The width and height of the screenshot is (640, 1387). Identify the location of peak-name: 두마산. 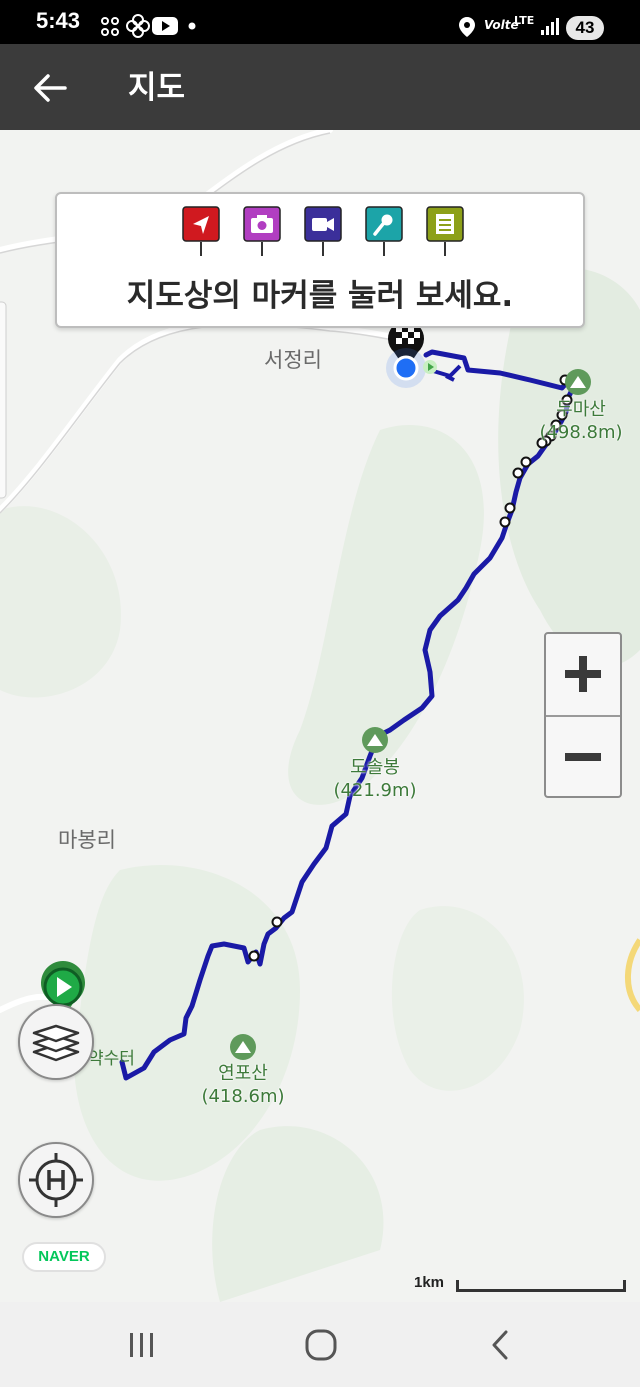
(581, 409).